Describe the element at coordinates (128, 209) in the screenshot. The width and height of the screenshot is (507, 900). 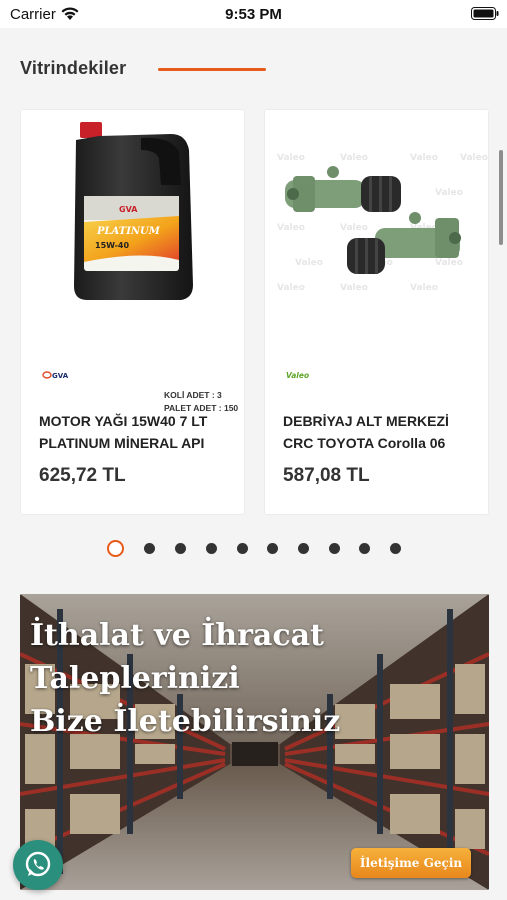
I see `oil-brand-text: GVA` at that location.